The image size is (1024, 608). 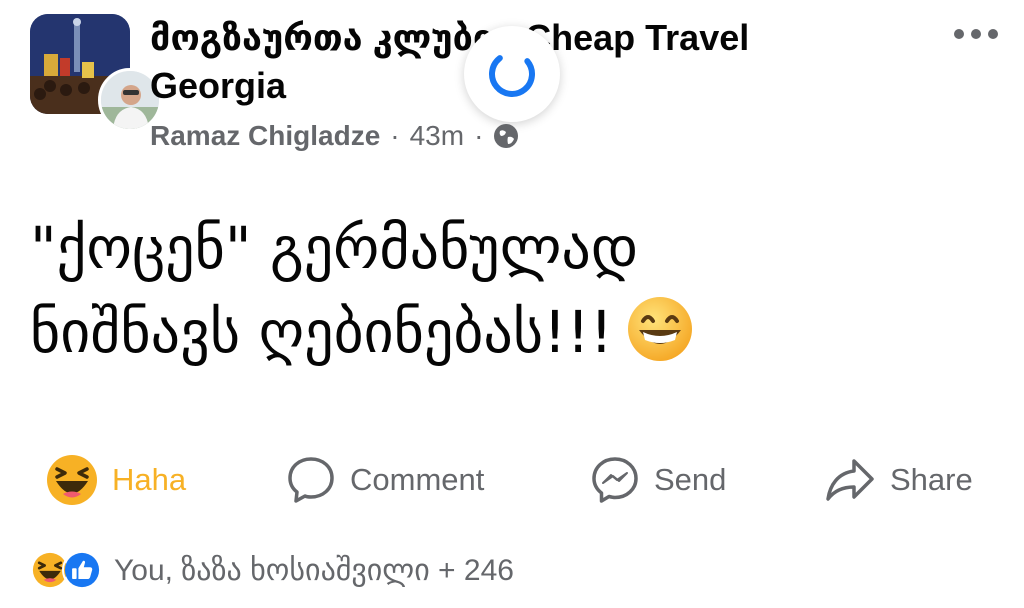 I want to click on reactions-summary: You, ზაზა ხოსიაშვილი + 246, so click(x=272, y=570).